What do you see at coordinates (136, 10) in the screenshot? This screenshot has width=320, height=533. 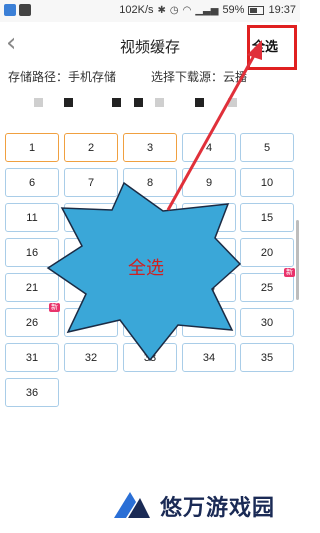 I see `network-speed: 102K/s` at bounding box center [136, 10].